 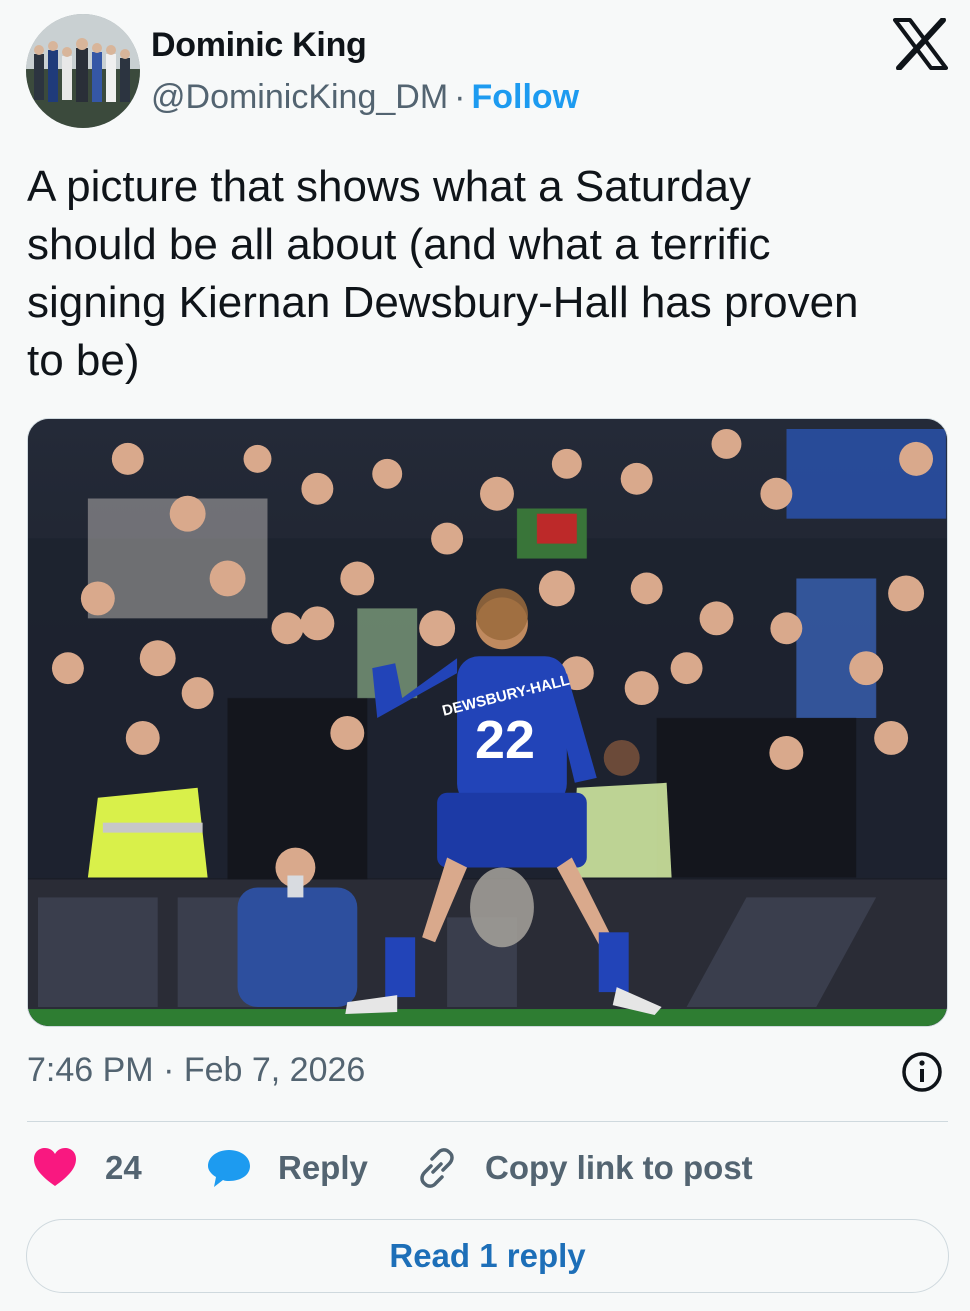 What do you see at coordinates (83, 71) in the screenshot?
I see `avatar` at bounding box center [83, 71].